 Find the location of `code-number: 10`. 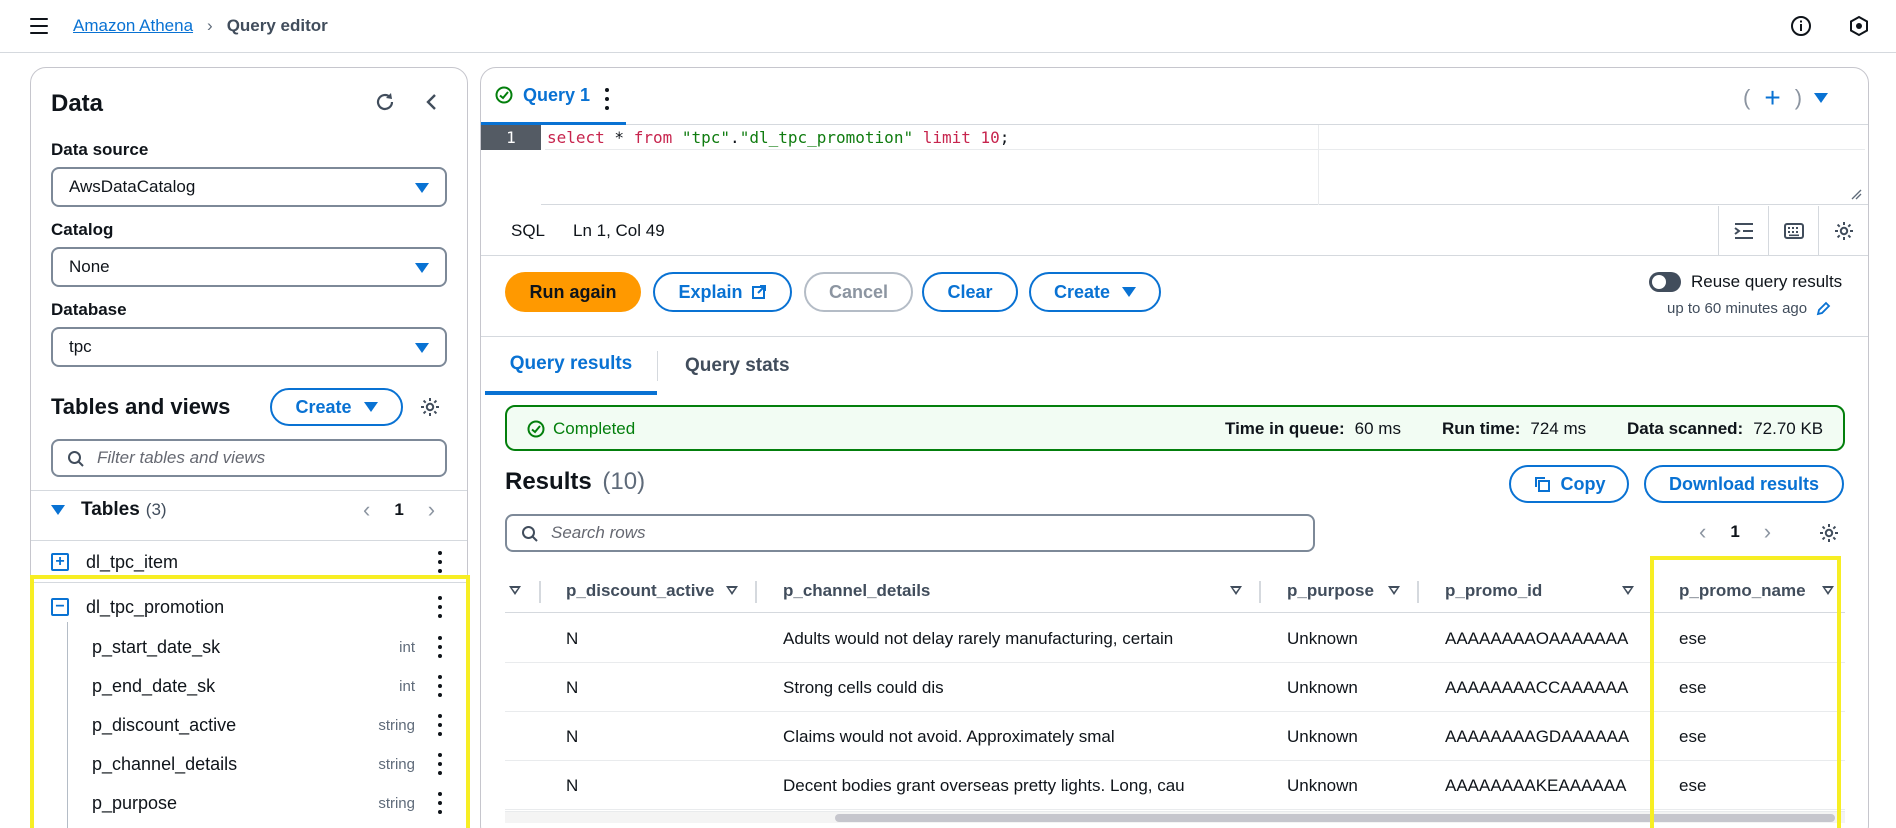

code-number: 10 is located at coordinates (990, 137).